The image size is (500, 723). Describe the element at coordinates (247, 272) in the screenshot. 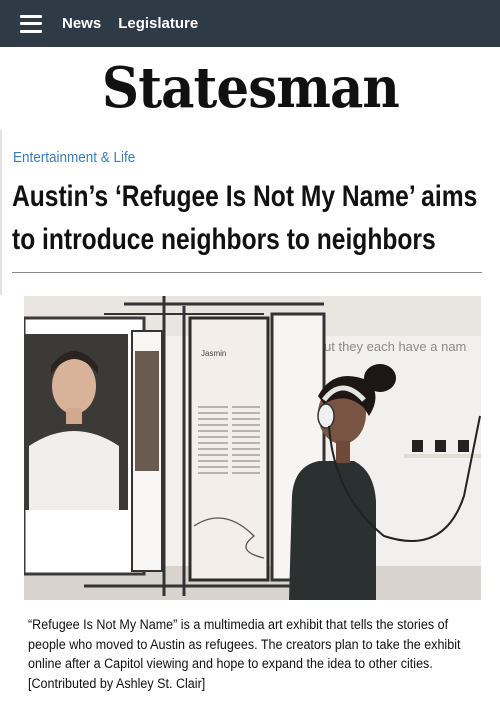

I see `headline-divider` at that location.